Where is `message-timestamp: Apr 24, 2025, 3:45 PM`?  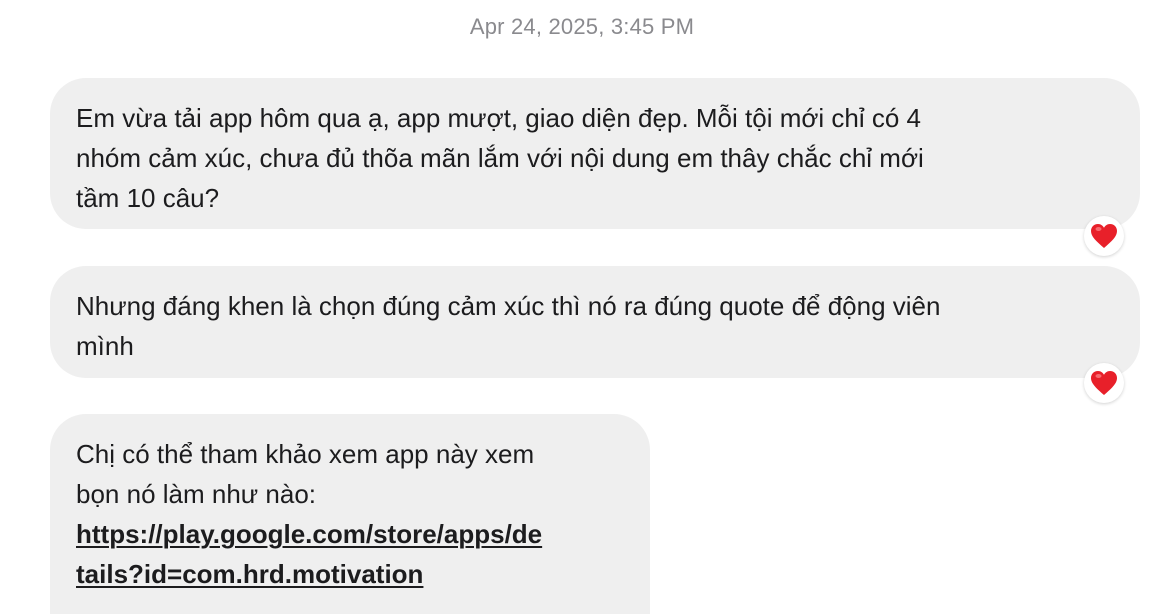
message-timestamp: Apr 24, 2025, 3:45 PM is located at coordinates (582, 26).